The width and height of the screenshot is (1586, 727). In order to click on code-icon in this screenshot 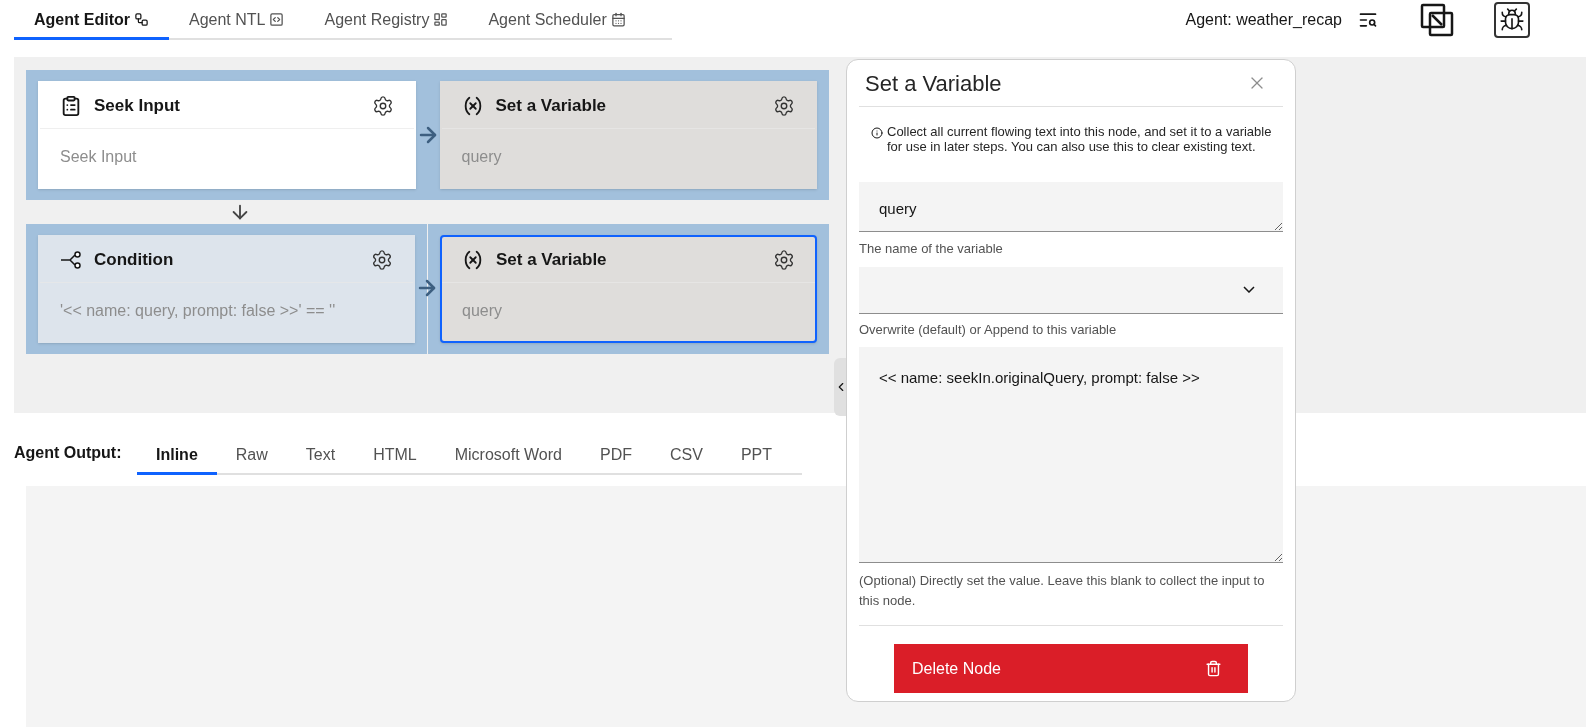, I will do `click(277, 19)`.